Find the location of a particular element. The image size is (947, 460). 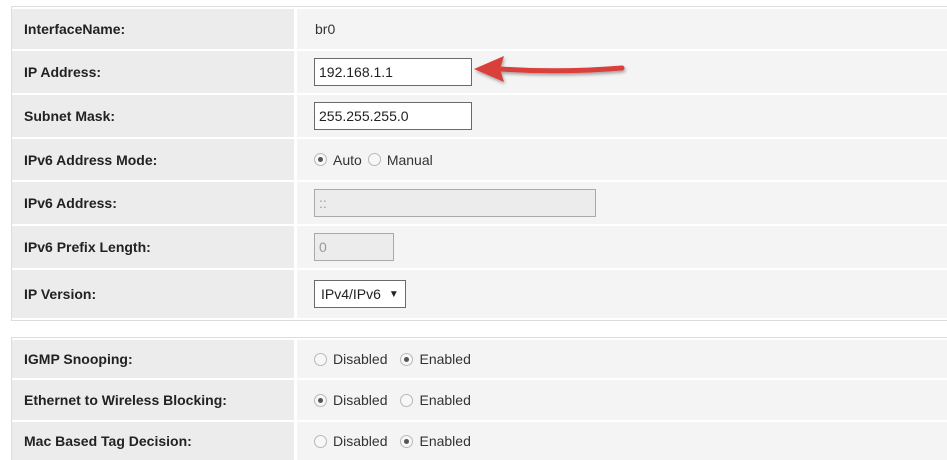

ip-address-input is located at coordinates (393, 72).